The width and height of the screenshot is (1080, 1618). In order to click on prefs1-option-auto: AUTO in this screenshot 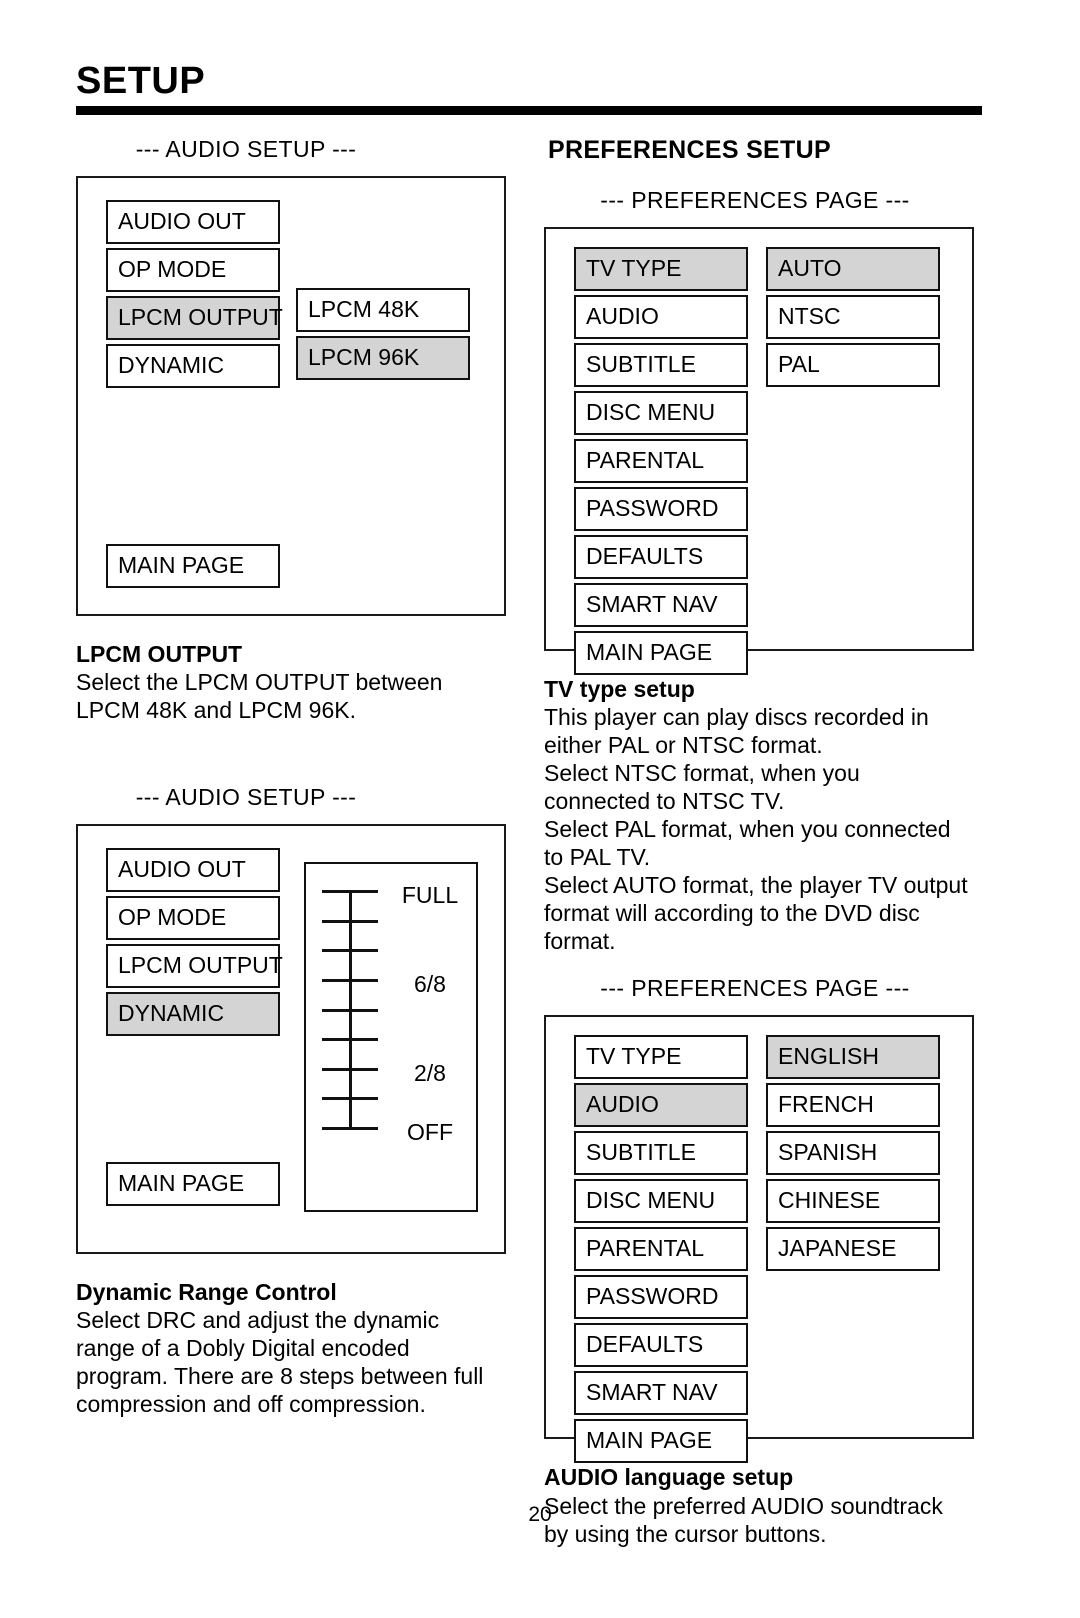, I will do `click(853, 269)`.